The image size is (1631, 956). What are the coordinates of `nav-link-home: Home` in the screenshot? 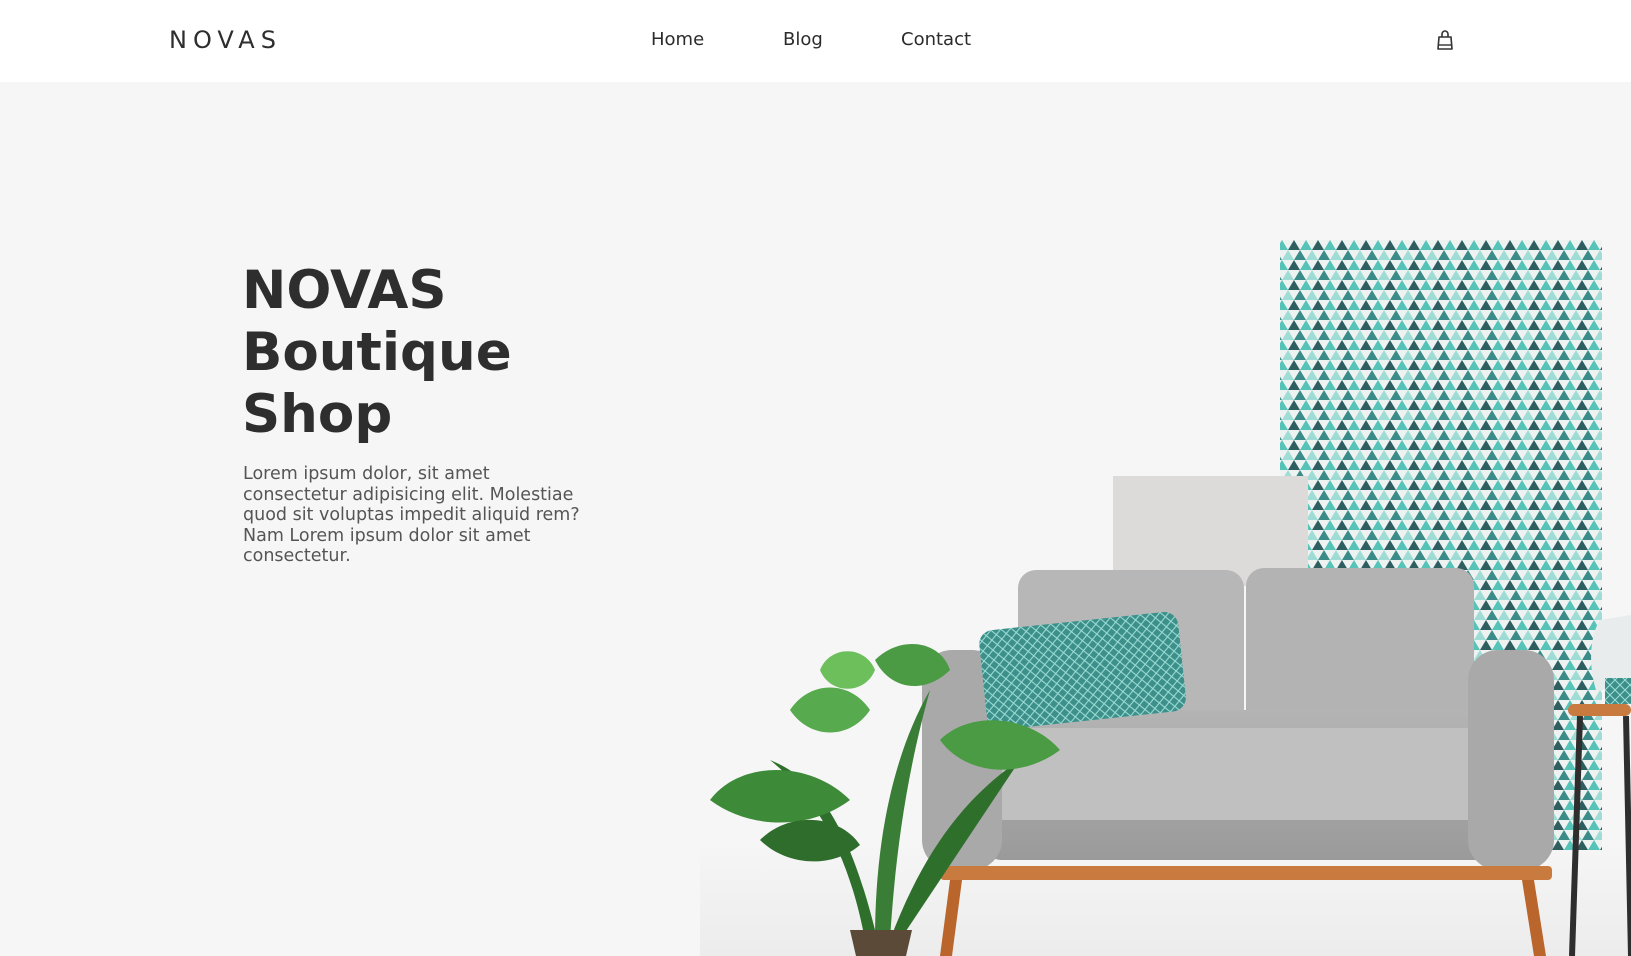 It's located at (677, 40).